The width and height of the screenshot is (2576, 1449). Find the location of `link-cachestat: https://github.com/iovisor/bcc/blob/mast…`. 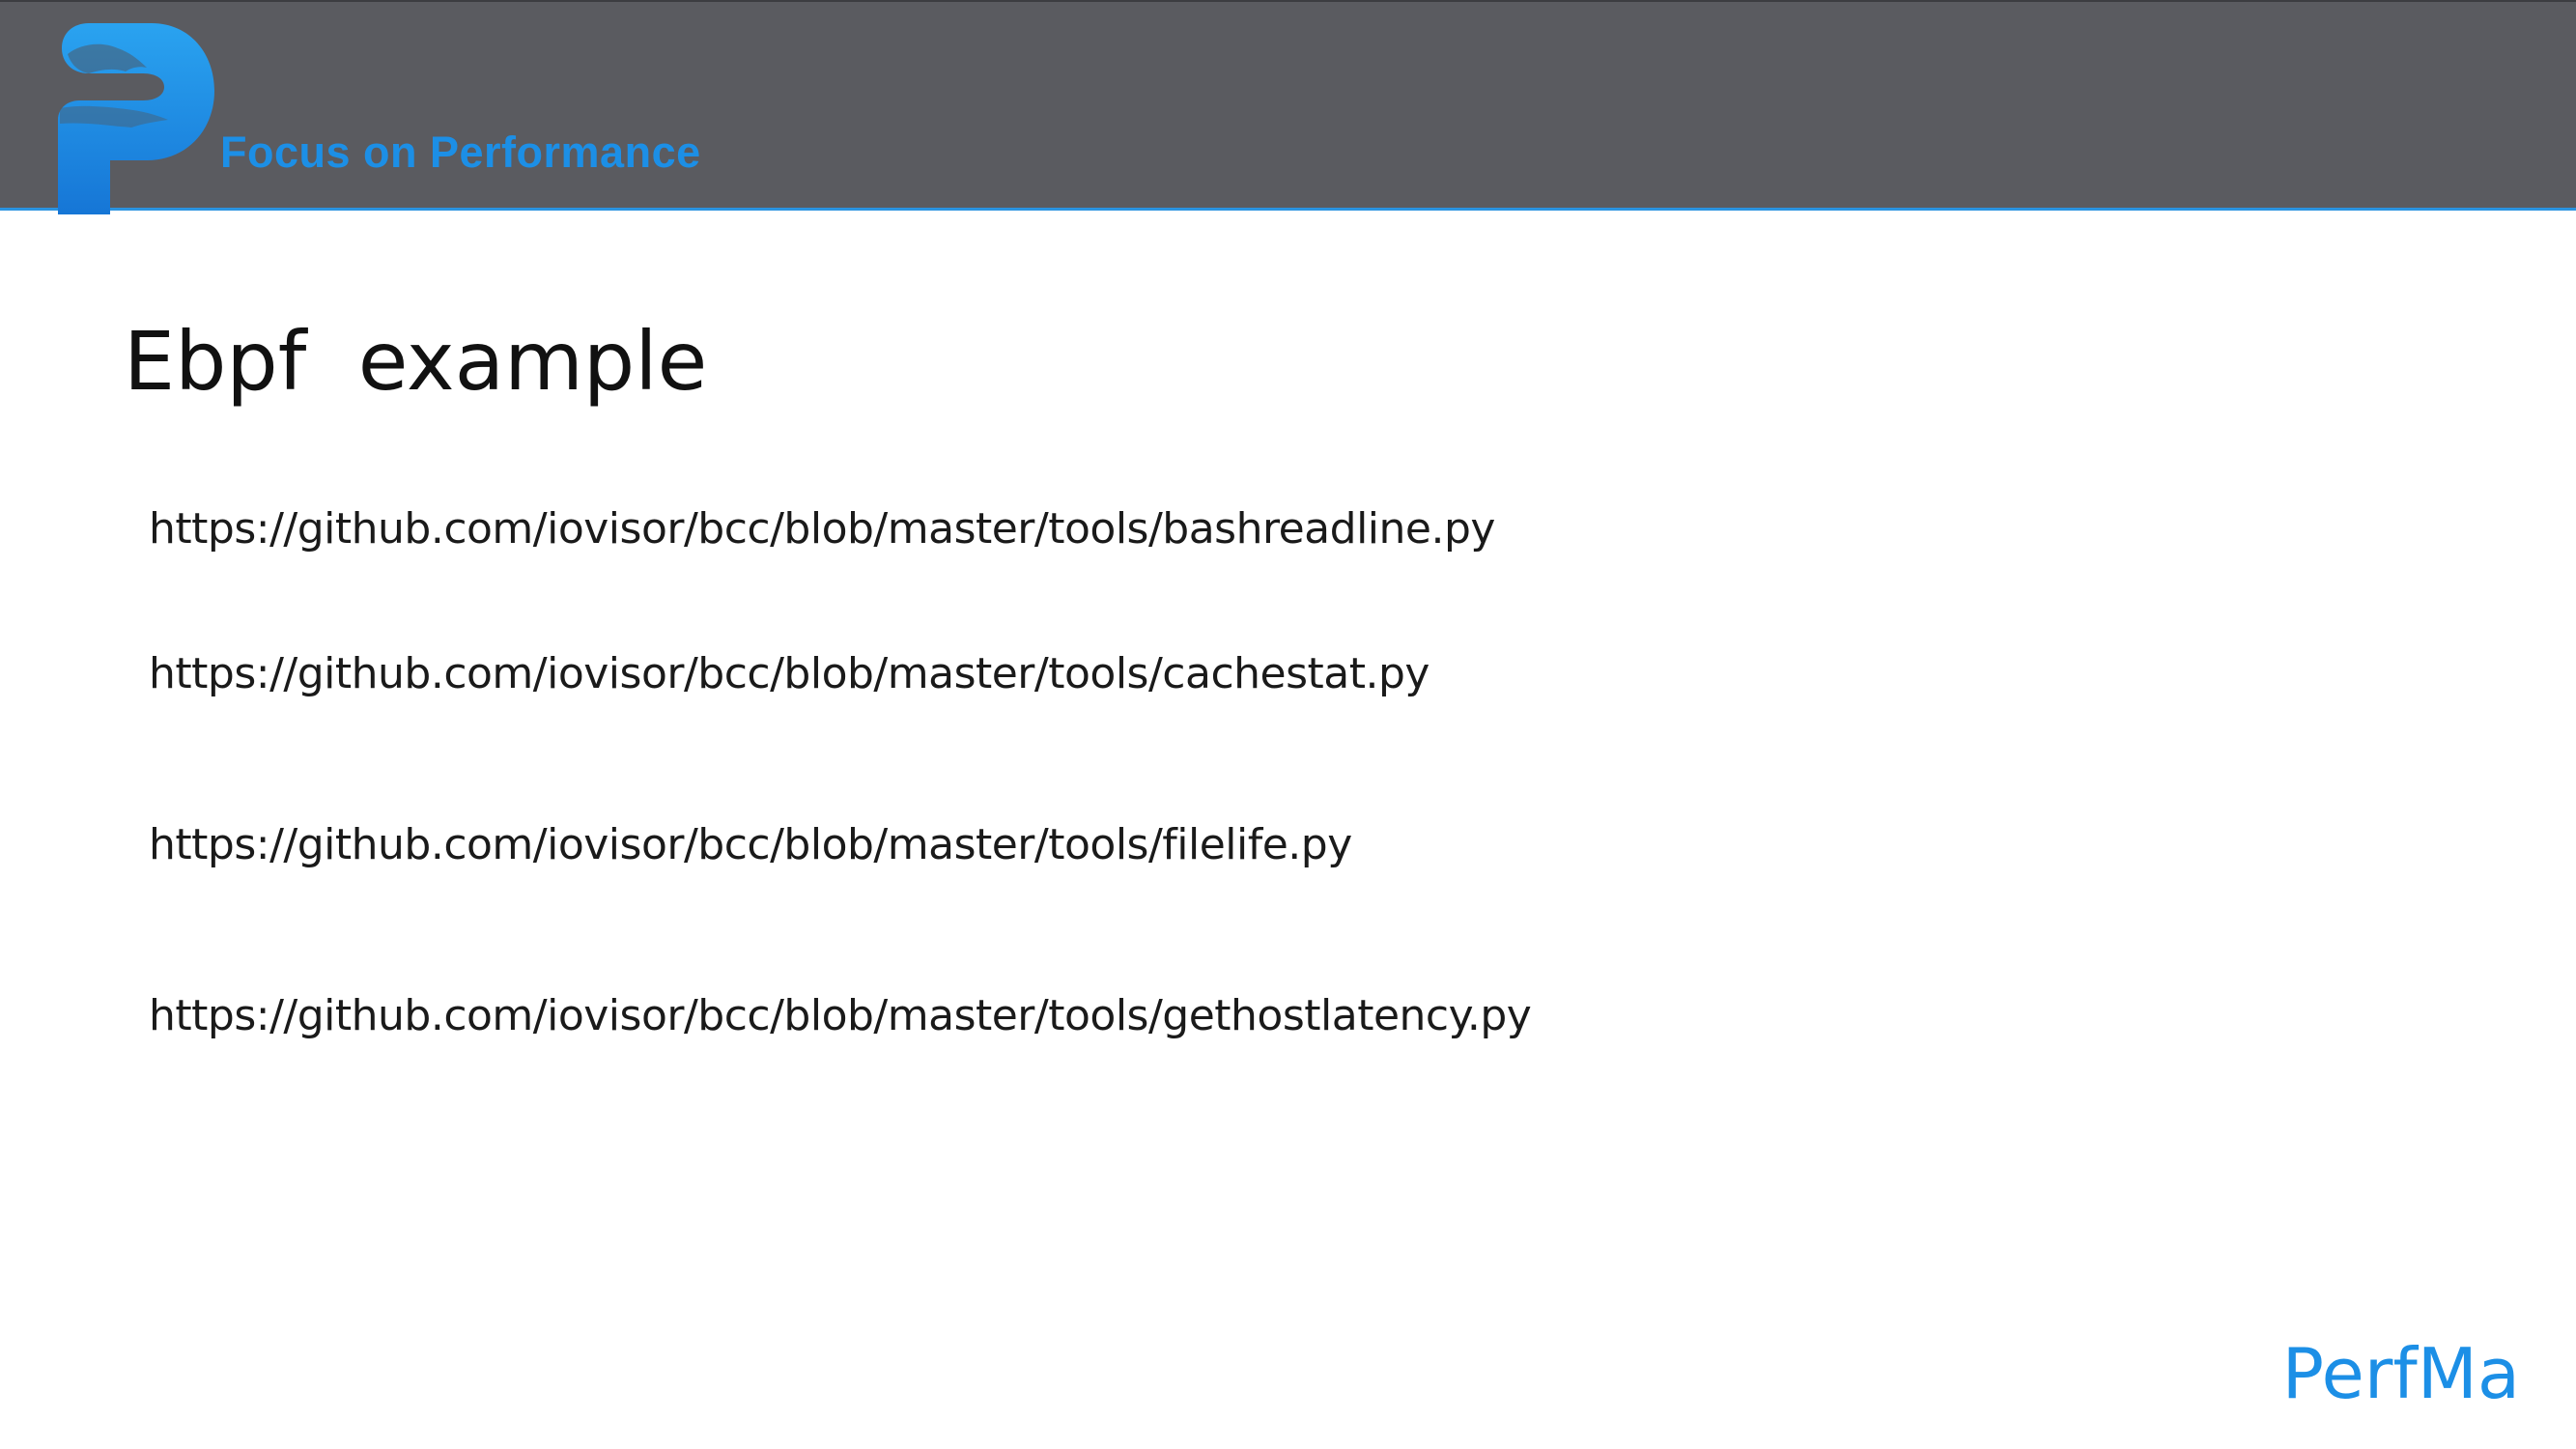

link-cachestat: https://github.com/iovisor/bcc/blob/mast… is located at coordinates (789, 673).